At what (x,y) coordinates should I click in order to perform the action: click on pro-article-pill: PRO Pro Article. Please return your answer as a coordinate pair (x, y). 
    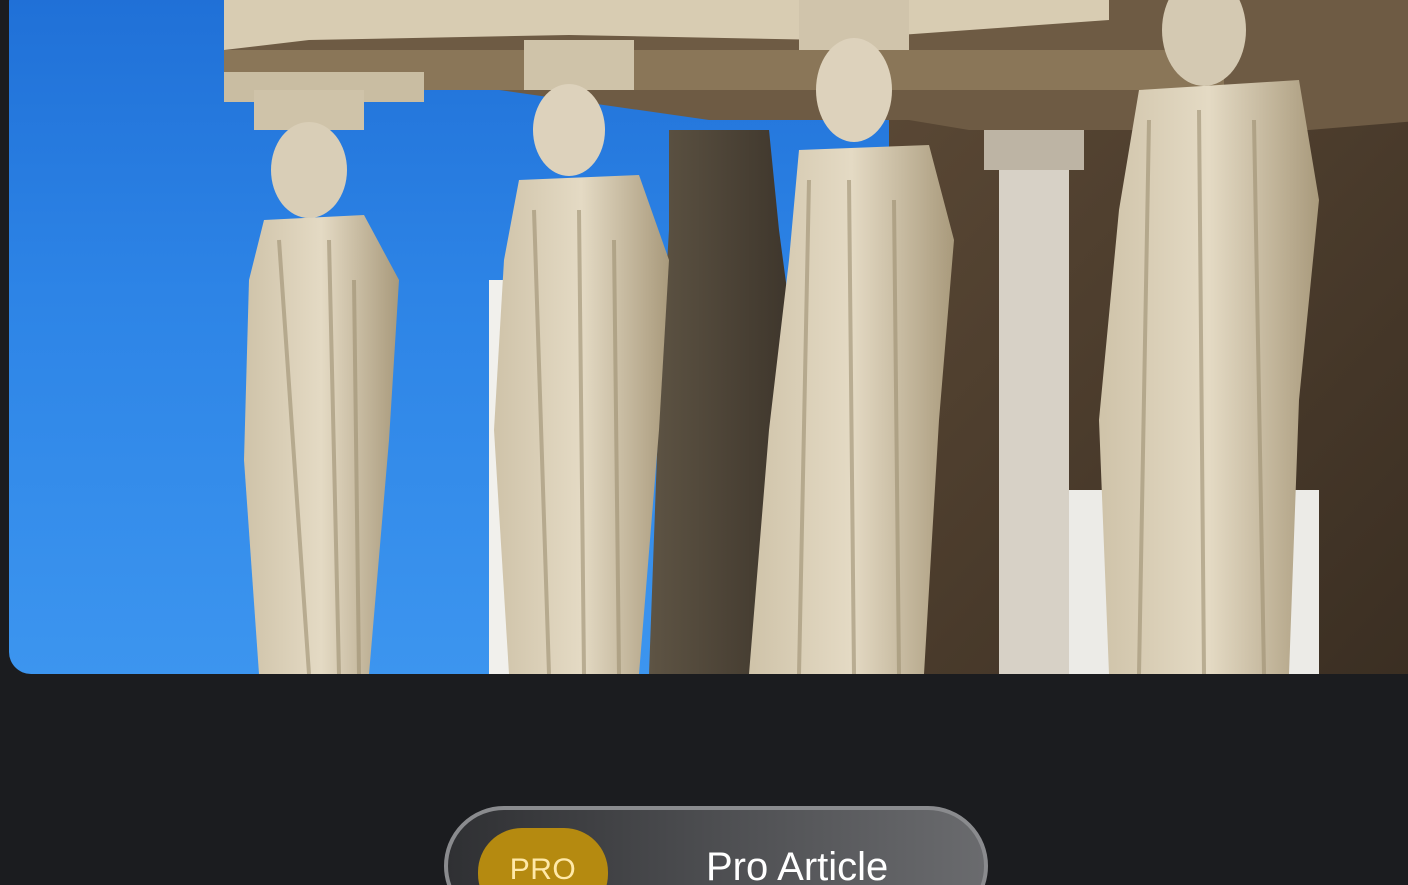
    Looking at the image, I should click on (716, 845).